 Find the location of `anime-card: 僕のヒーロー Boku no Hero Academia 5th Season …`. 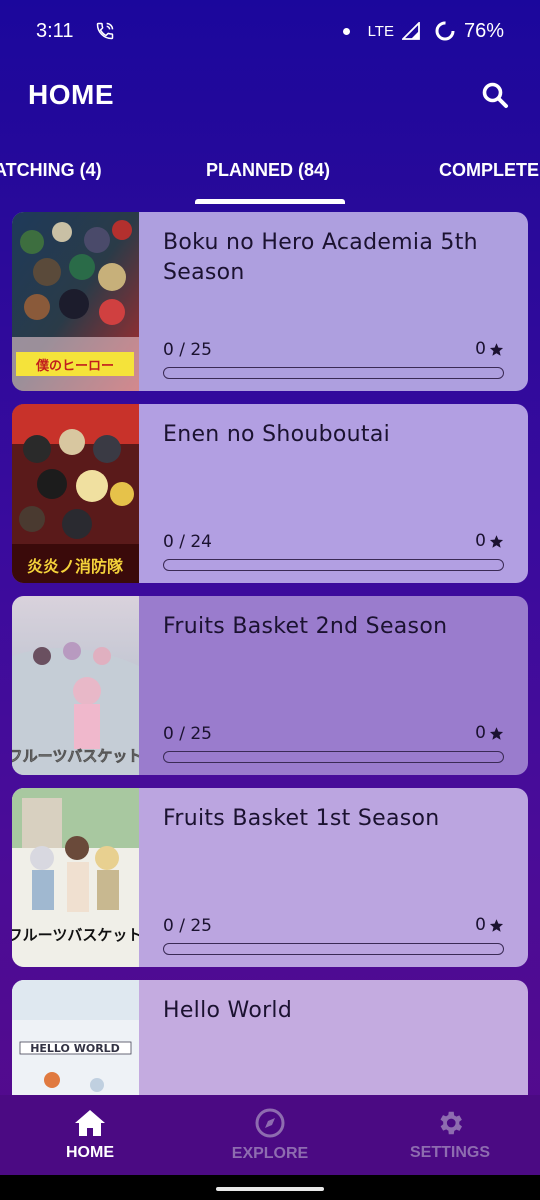

anime-card: 僕のヒーロー Boku no Hero Academia 5th Season … is located at coordinates (270, 301).